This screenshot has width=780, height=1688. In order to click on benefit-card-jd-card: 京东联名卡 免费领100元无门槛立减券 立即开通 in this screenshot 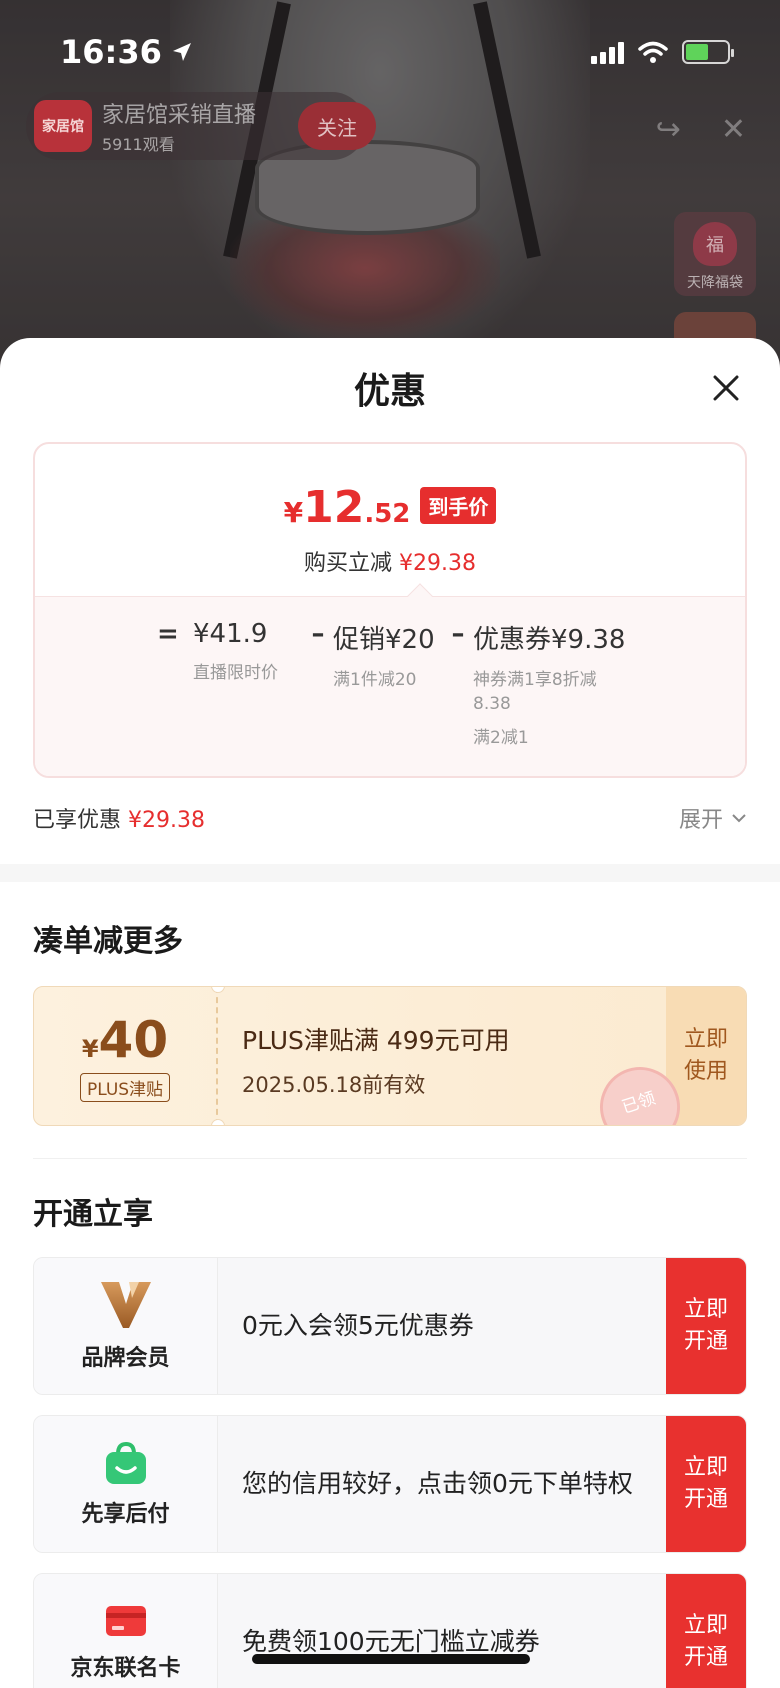, I will do `click(390, 1630)`.